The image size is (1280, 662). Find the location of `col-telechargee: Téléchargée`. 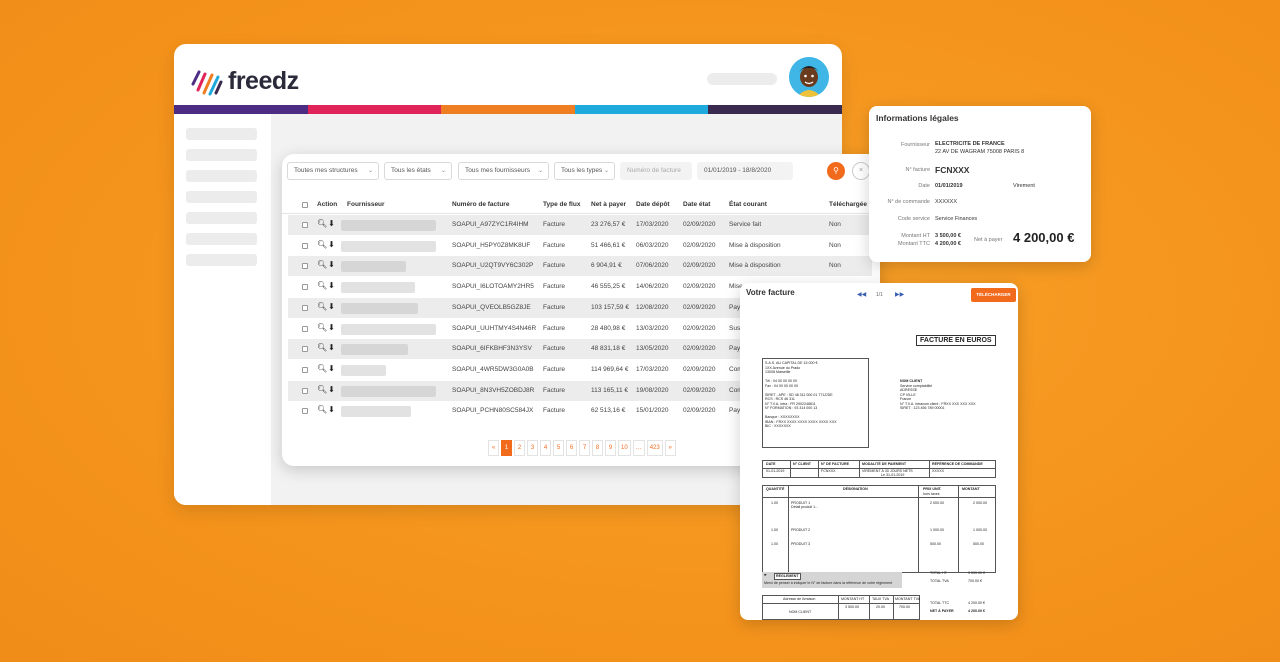

col-telechargee: Téléchargée is located at coordinates (848, 204).